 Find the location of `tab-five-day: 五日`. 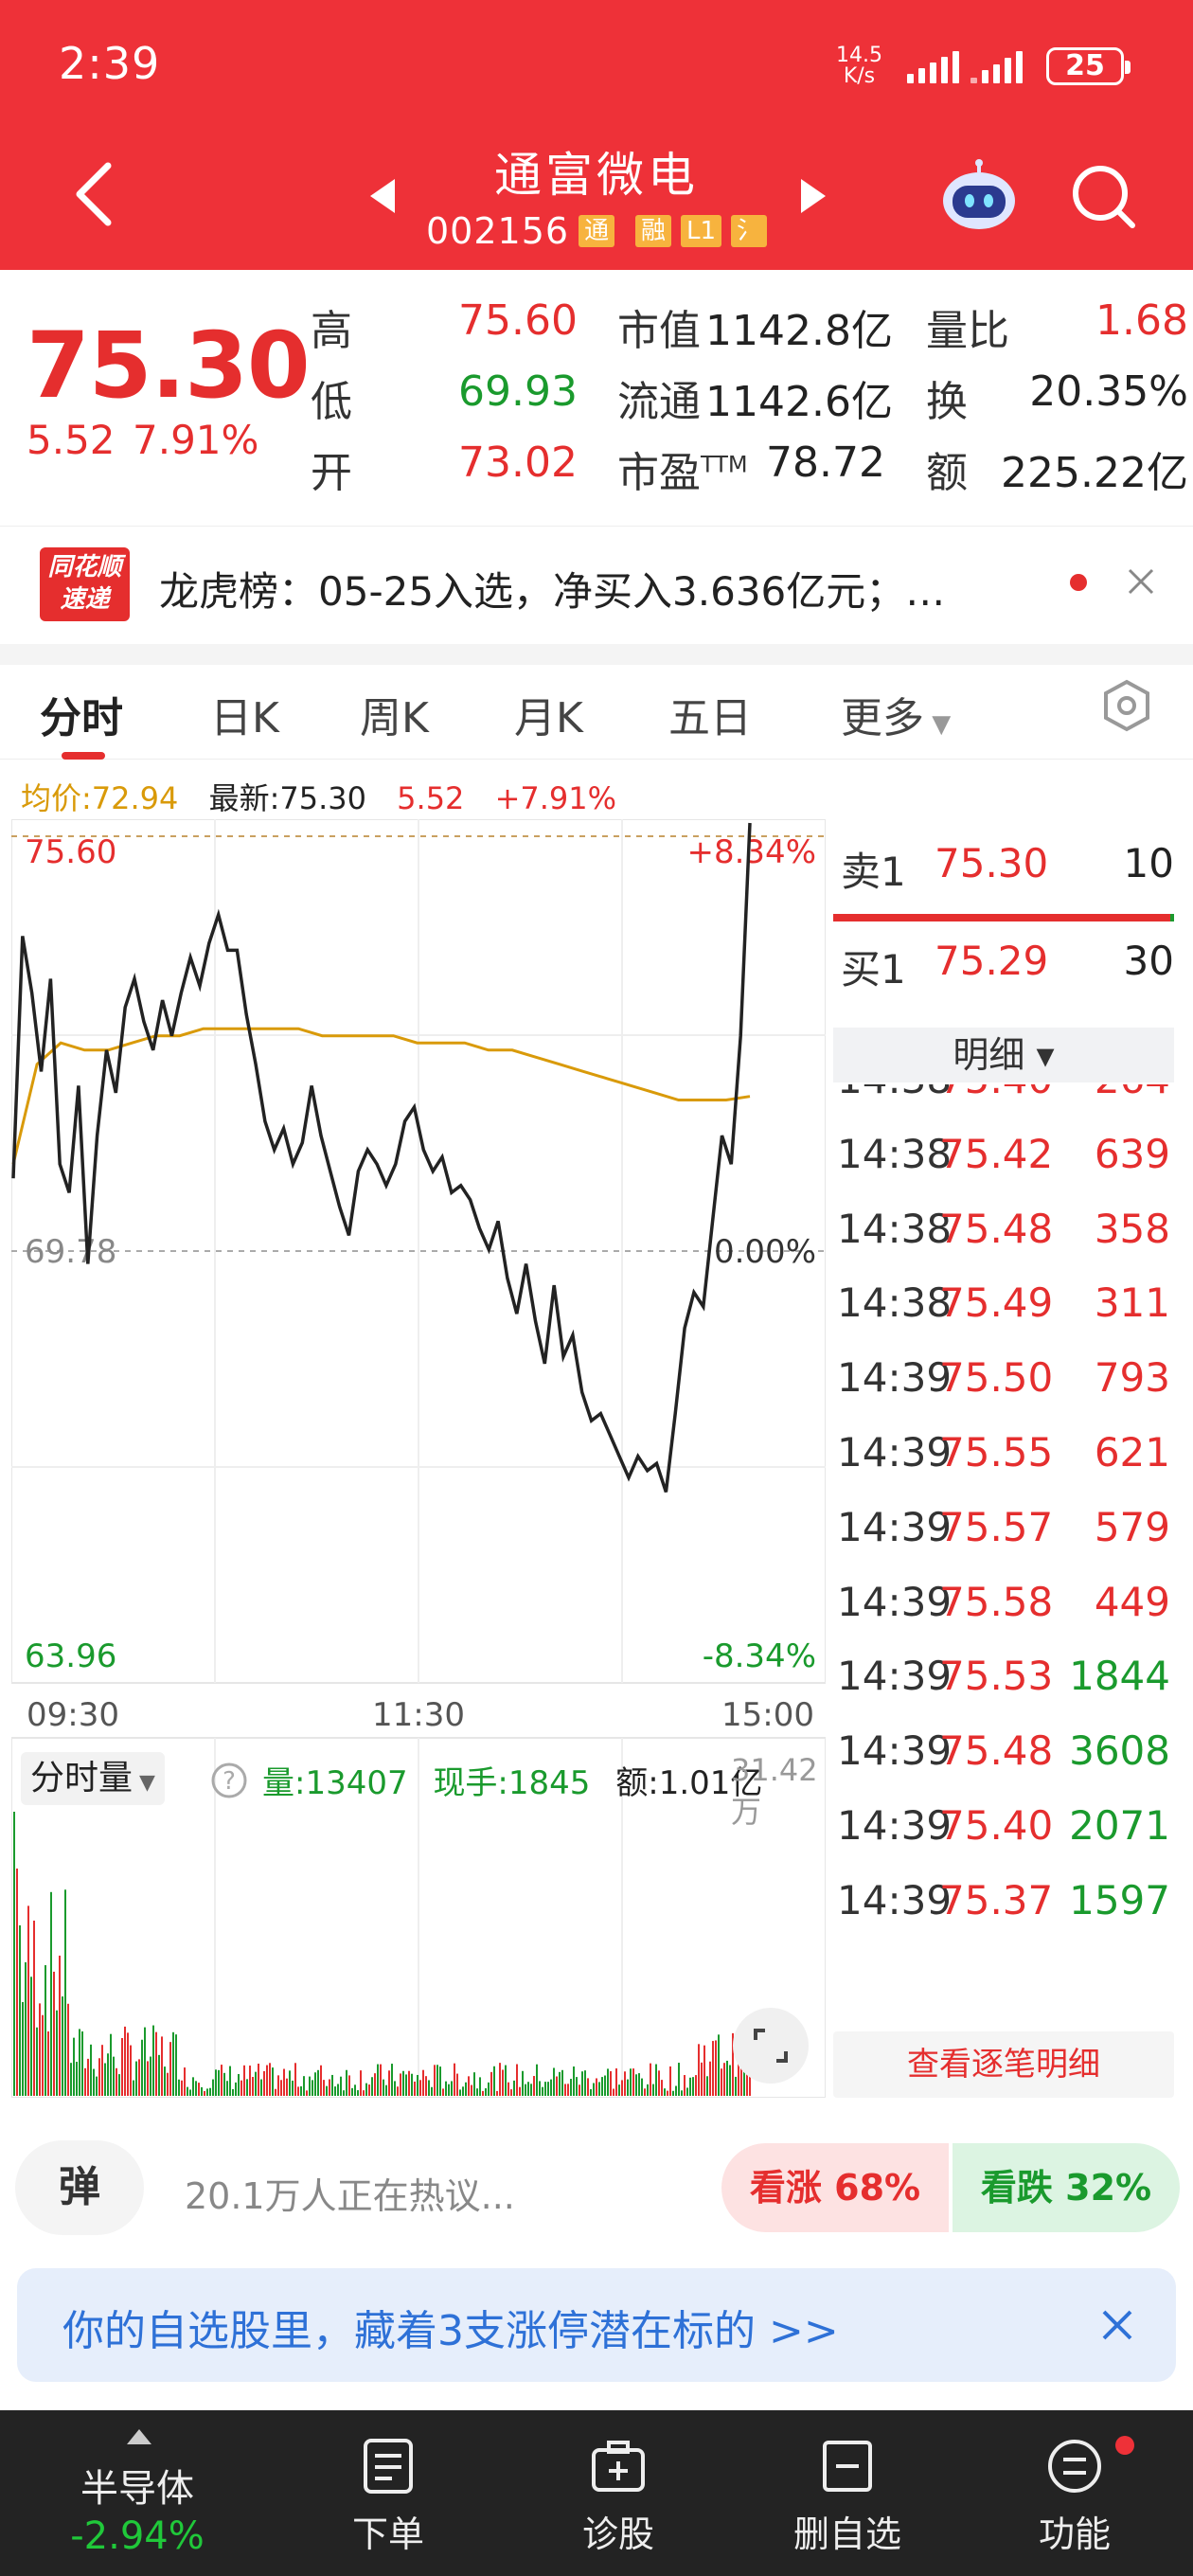

tab-five-day: 五日 is located at coordinates (710, 714).